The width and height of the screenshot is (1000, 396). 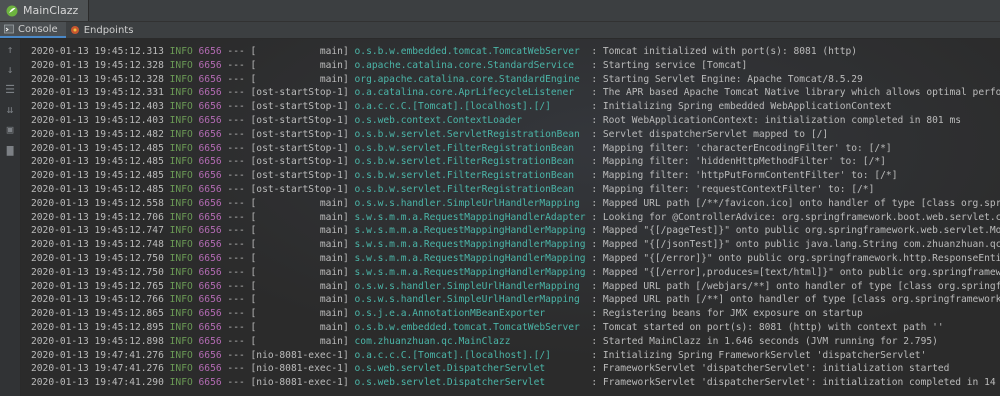 I want to click on trash-icon: ▆, so click(x=10, y=149).